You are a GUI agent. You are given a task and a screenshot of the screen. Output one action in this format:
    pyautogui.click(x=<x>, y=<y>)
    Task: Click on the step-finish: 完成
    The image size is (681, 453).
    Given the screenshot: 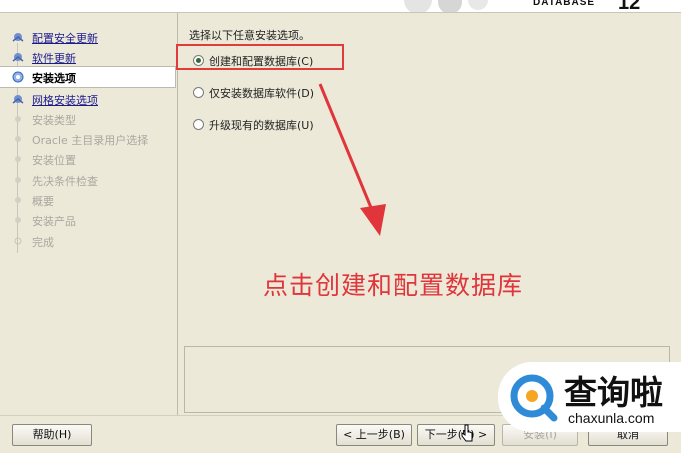 What is the action you would take?
    pyautogui.click(x=88, y=241)
    